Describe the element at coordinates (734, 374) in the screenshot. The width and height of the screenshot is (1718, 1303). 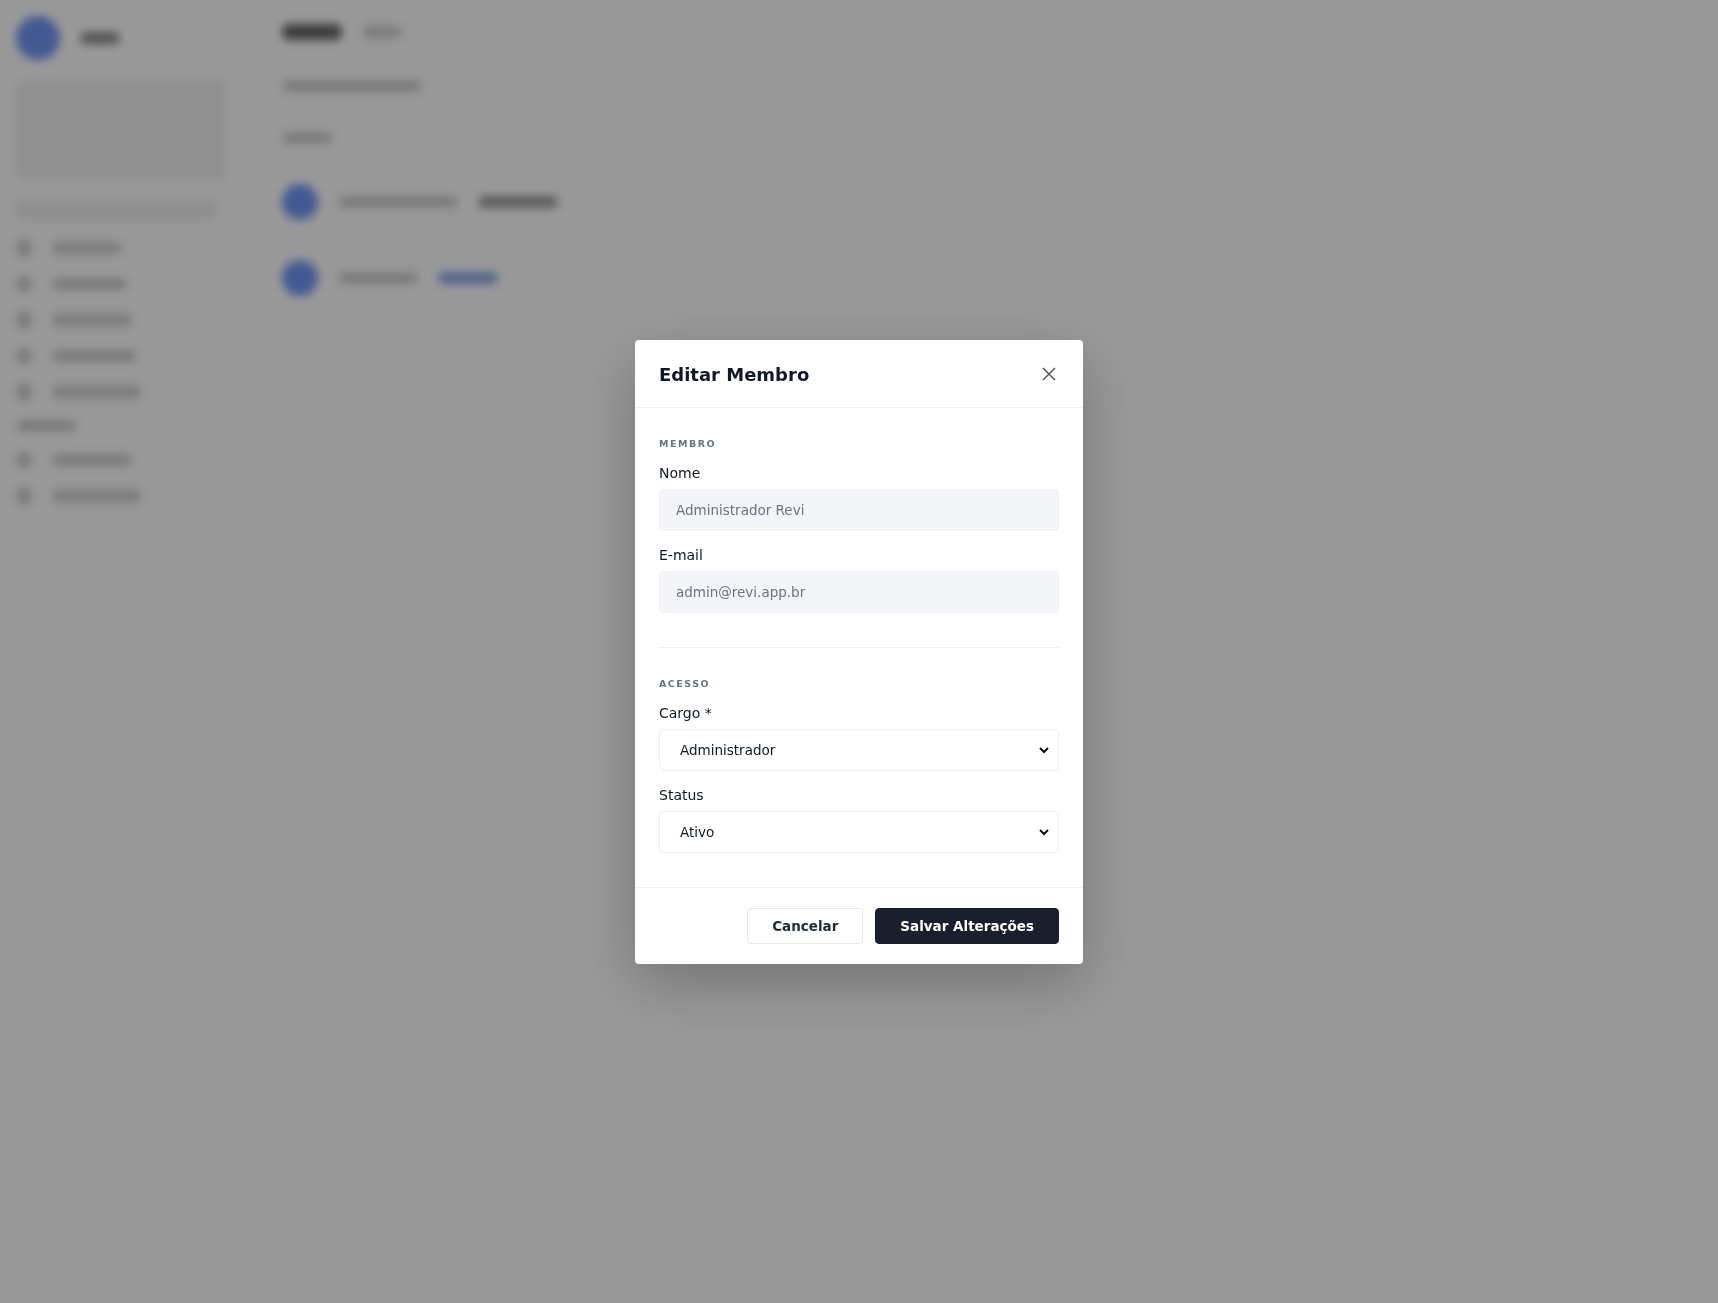
I see `dialog-title: Editar Membro` at that location.